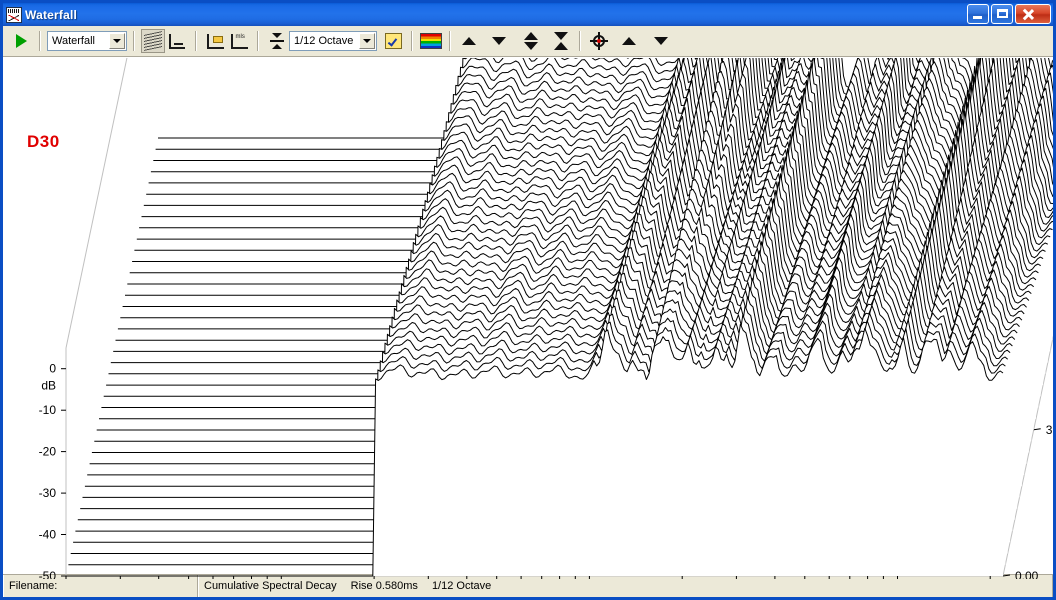  I want to click on crosshair-target-icon, so click(599, 41).